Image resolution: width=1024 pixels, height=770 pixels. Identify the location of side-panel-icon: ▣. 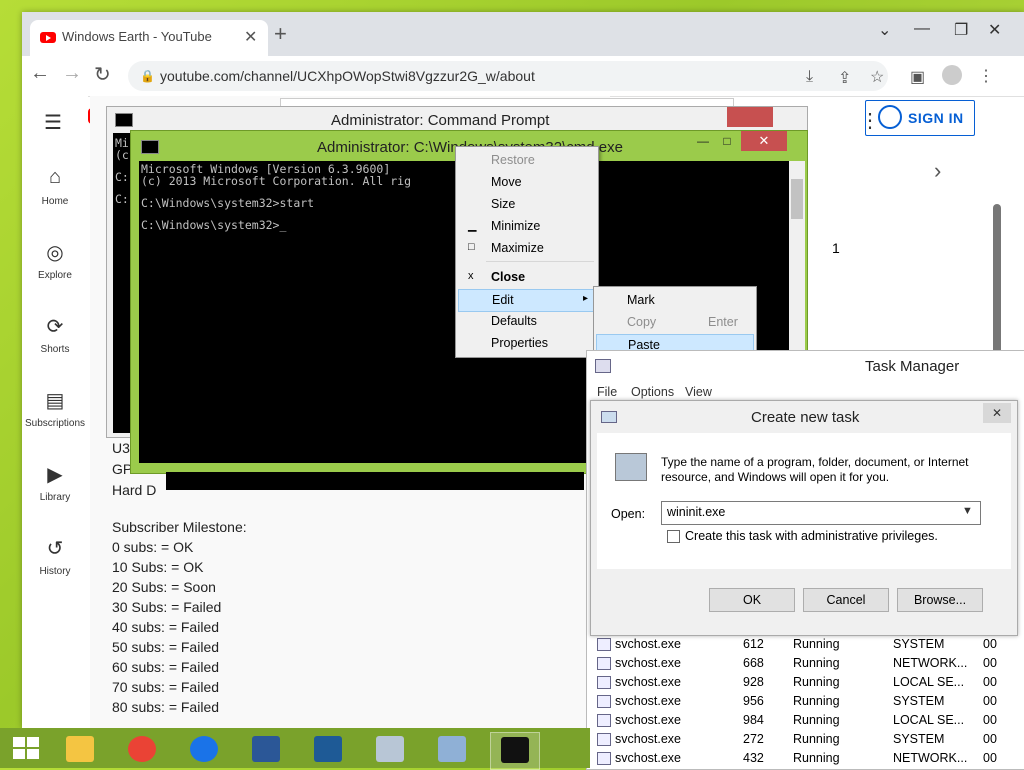
(917, 77).